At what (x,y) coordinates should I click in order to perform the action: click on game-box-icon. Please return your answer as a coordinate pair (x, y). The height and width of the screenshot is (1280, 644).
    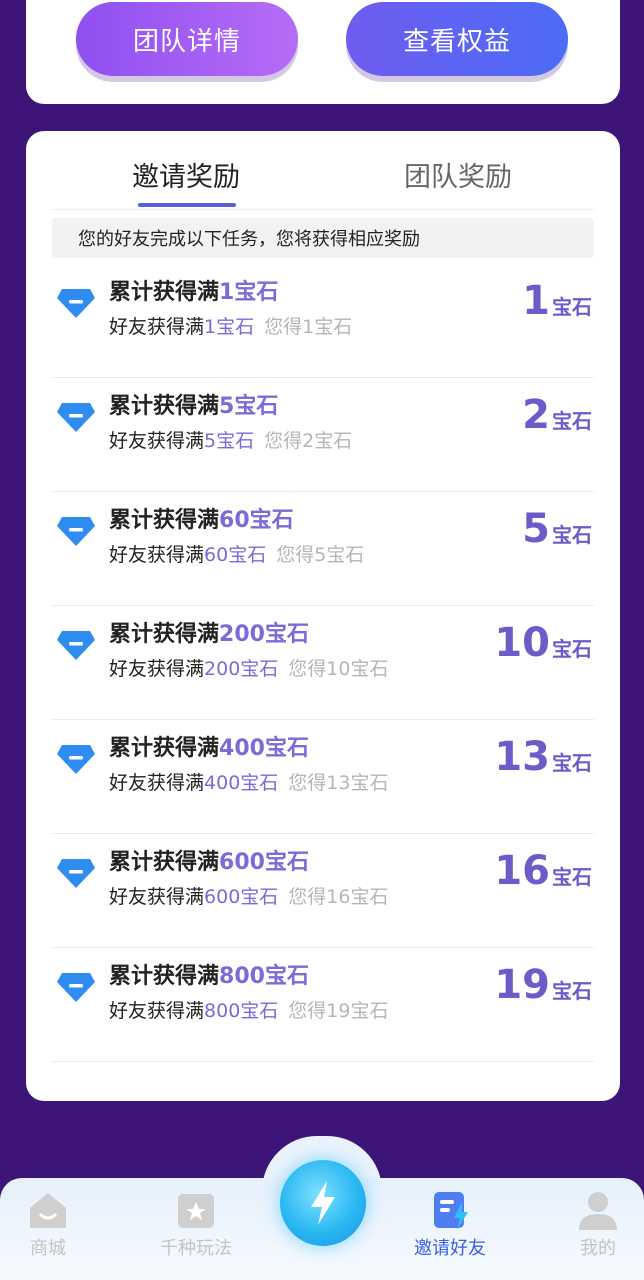
    Looking at the image, I should click on (196, 1211).